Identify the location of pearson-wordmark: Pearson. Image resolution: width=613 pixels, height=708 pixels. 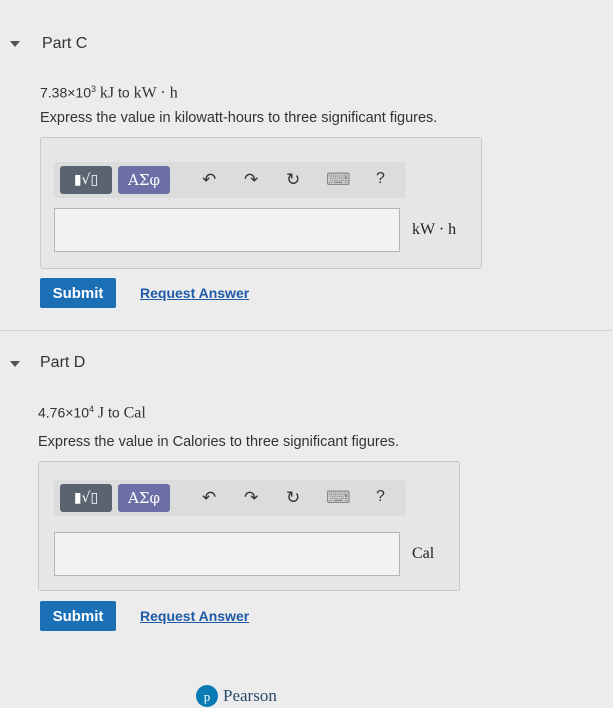
(250, 695).